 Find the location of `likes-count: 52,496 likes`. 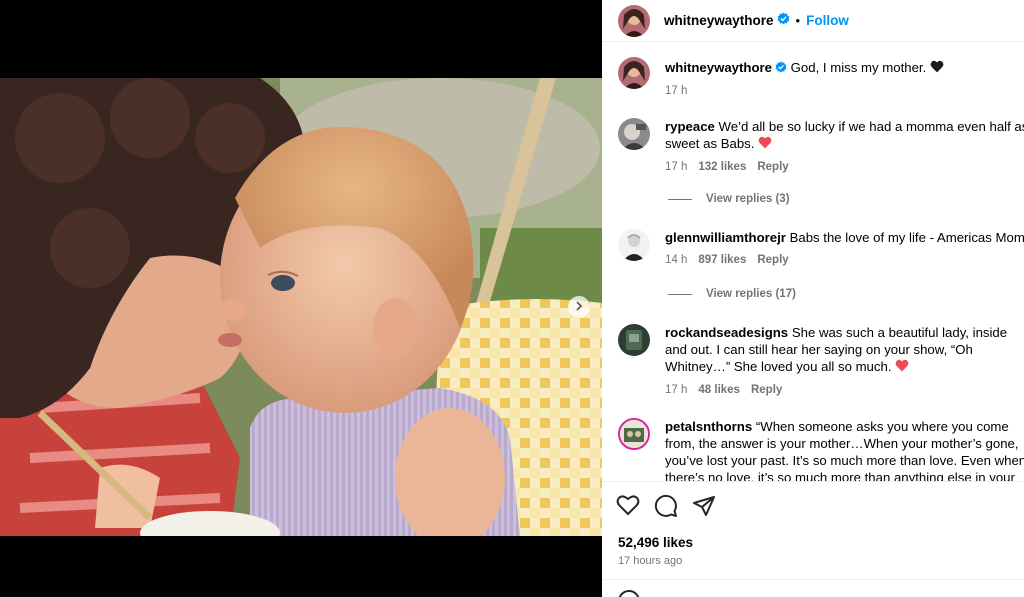

likes-count: 52,496 likes is located at coordinates (655, 542).